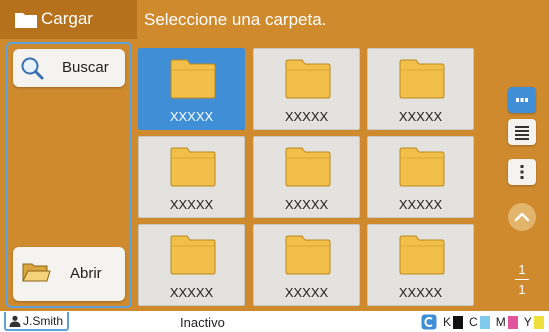 The width and height of the screenshot is (549, 332). Describe the element at coordinates (32, 68) in the screenshot. I see `magnifier-icon` at that location.